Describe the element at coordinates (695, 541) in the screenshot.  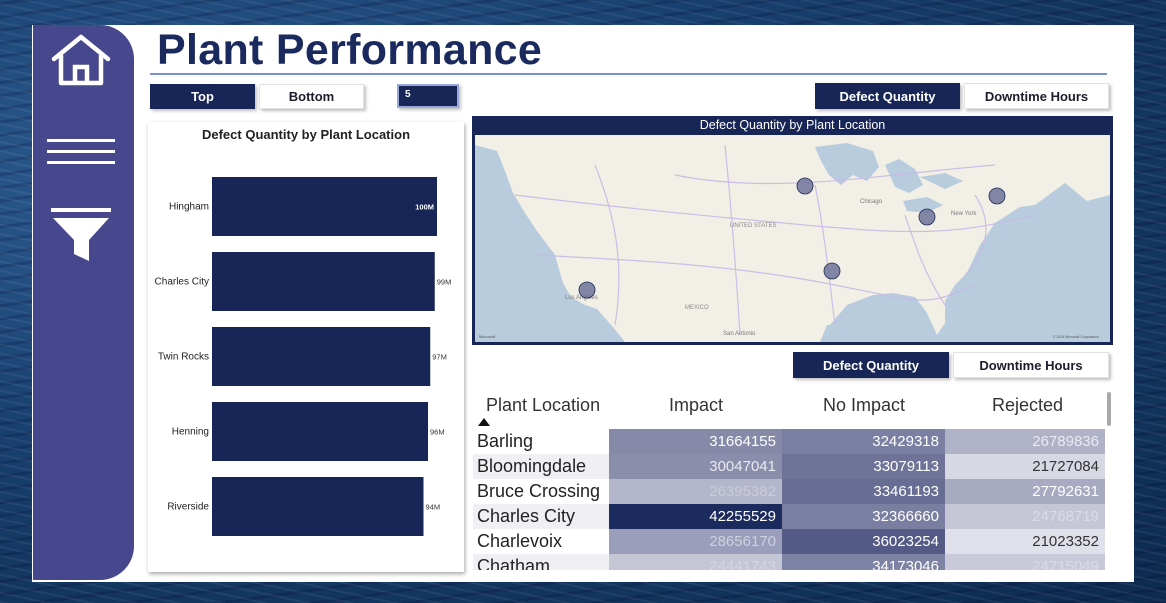
I see `cell-impact: 28656170` at that location.